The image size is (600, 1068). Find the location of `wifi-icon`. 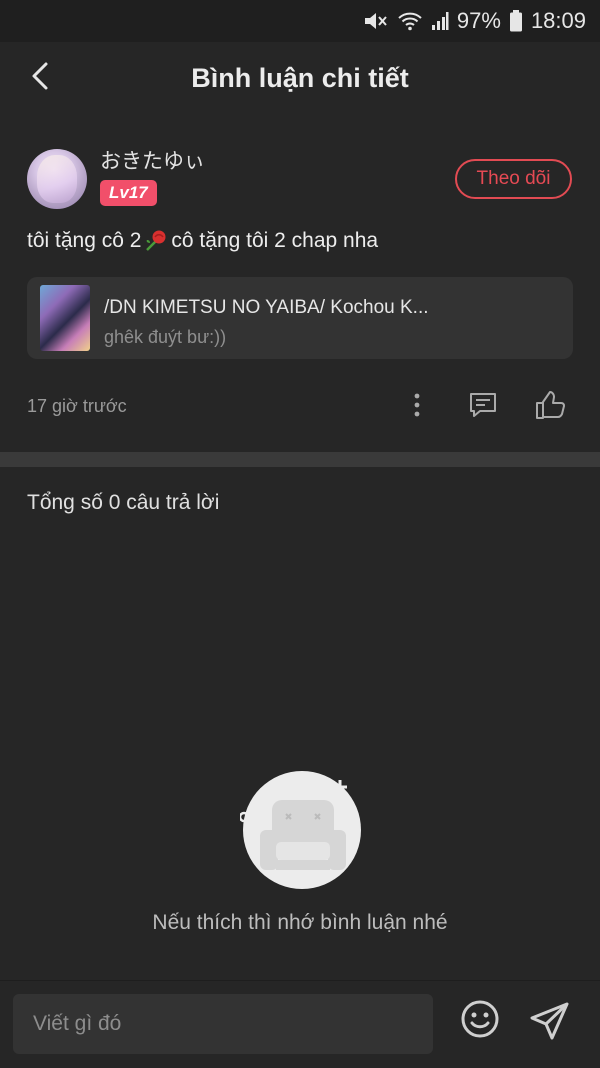

wifi-icon is located at coordinates (410, 21).